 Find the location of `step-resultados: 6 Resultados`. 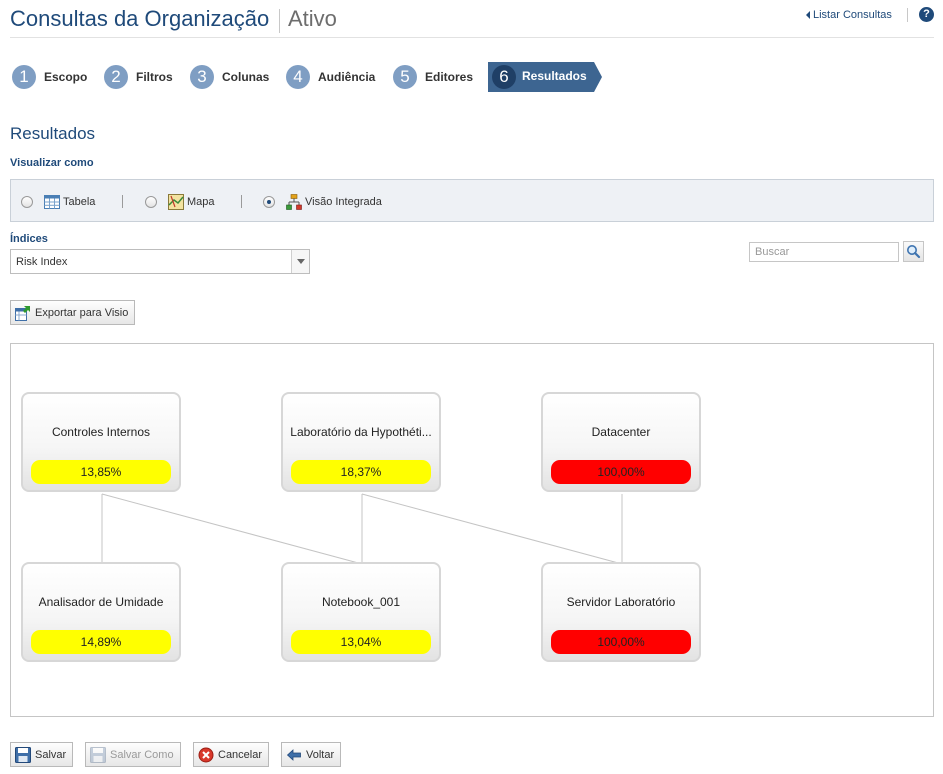

step-resultados: 6 Resultados is located at coordinates (545, 77).